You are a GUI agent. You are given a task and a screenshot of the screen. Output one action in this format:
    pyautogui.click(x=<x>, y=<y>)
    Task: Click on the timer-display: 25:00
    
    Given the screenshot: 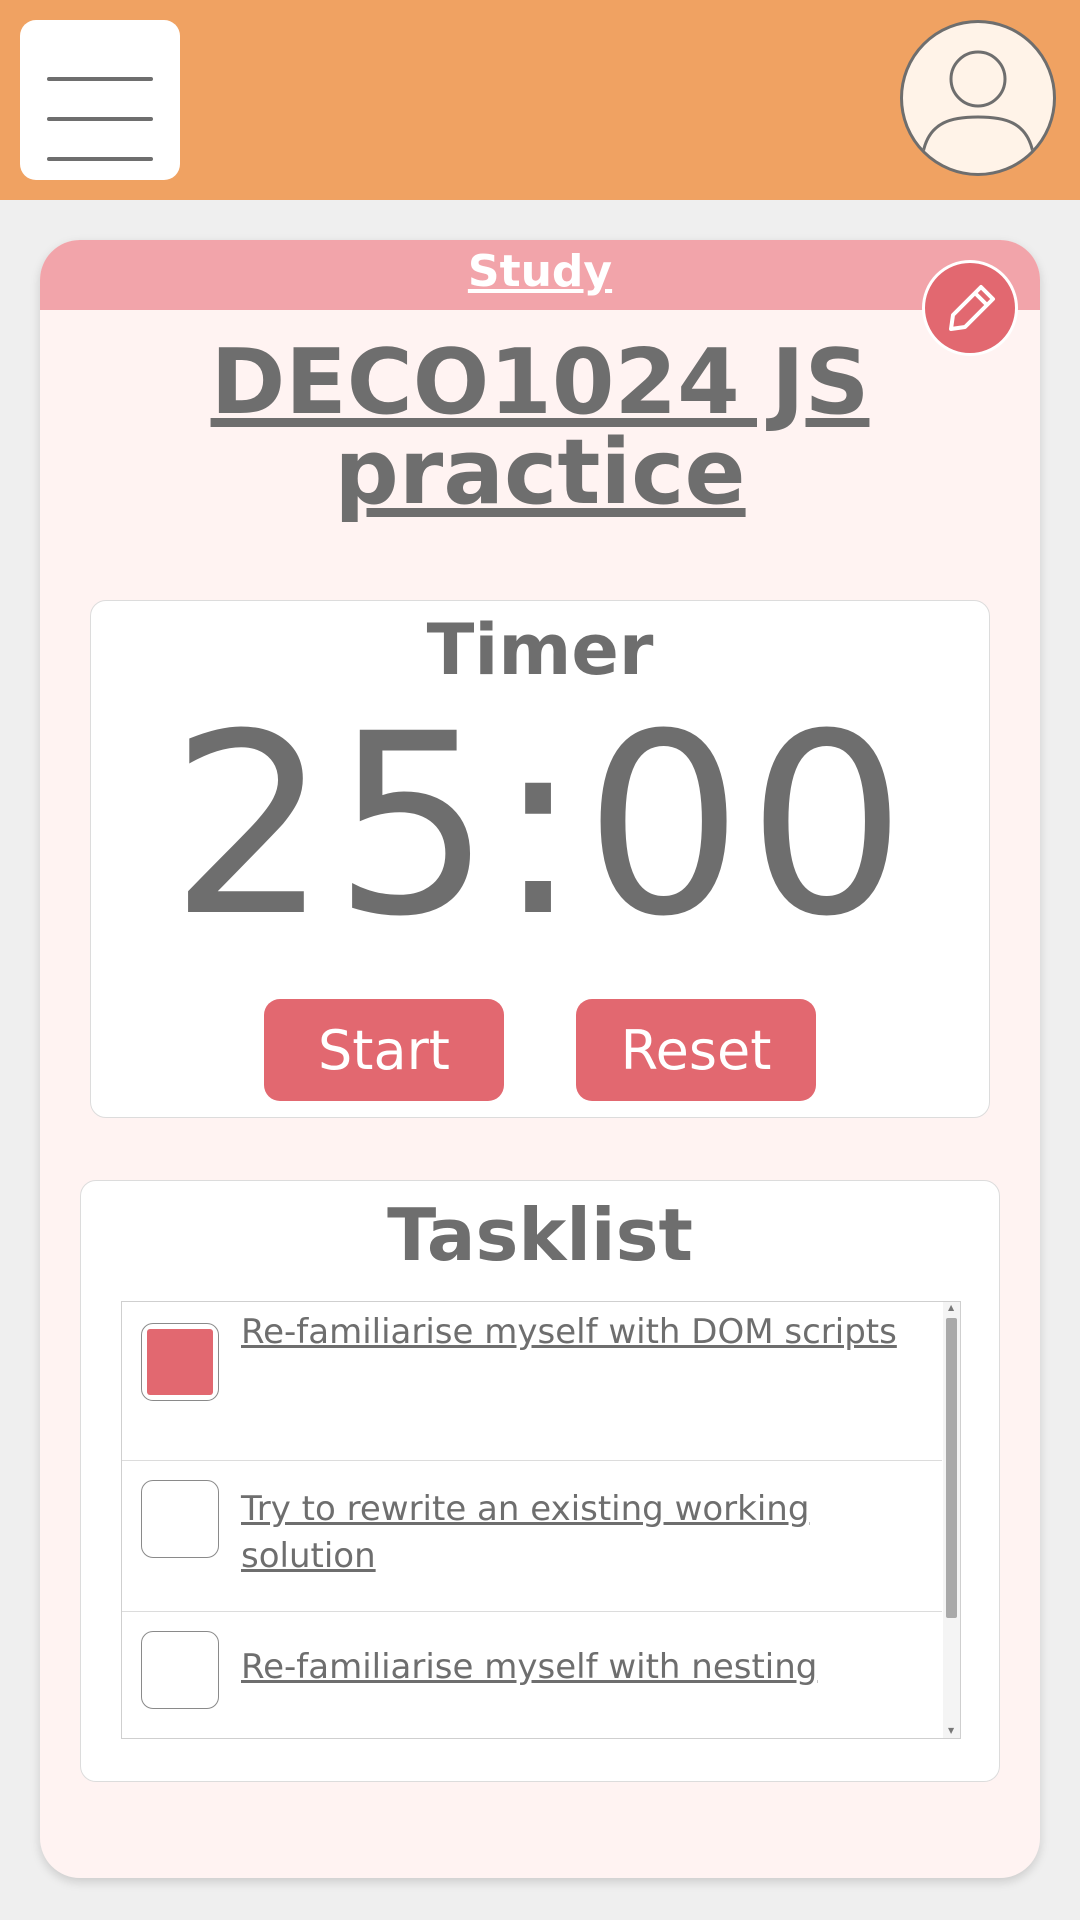 What is the action you would take?
    pyautogui.click(x=540, y=825)
    